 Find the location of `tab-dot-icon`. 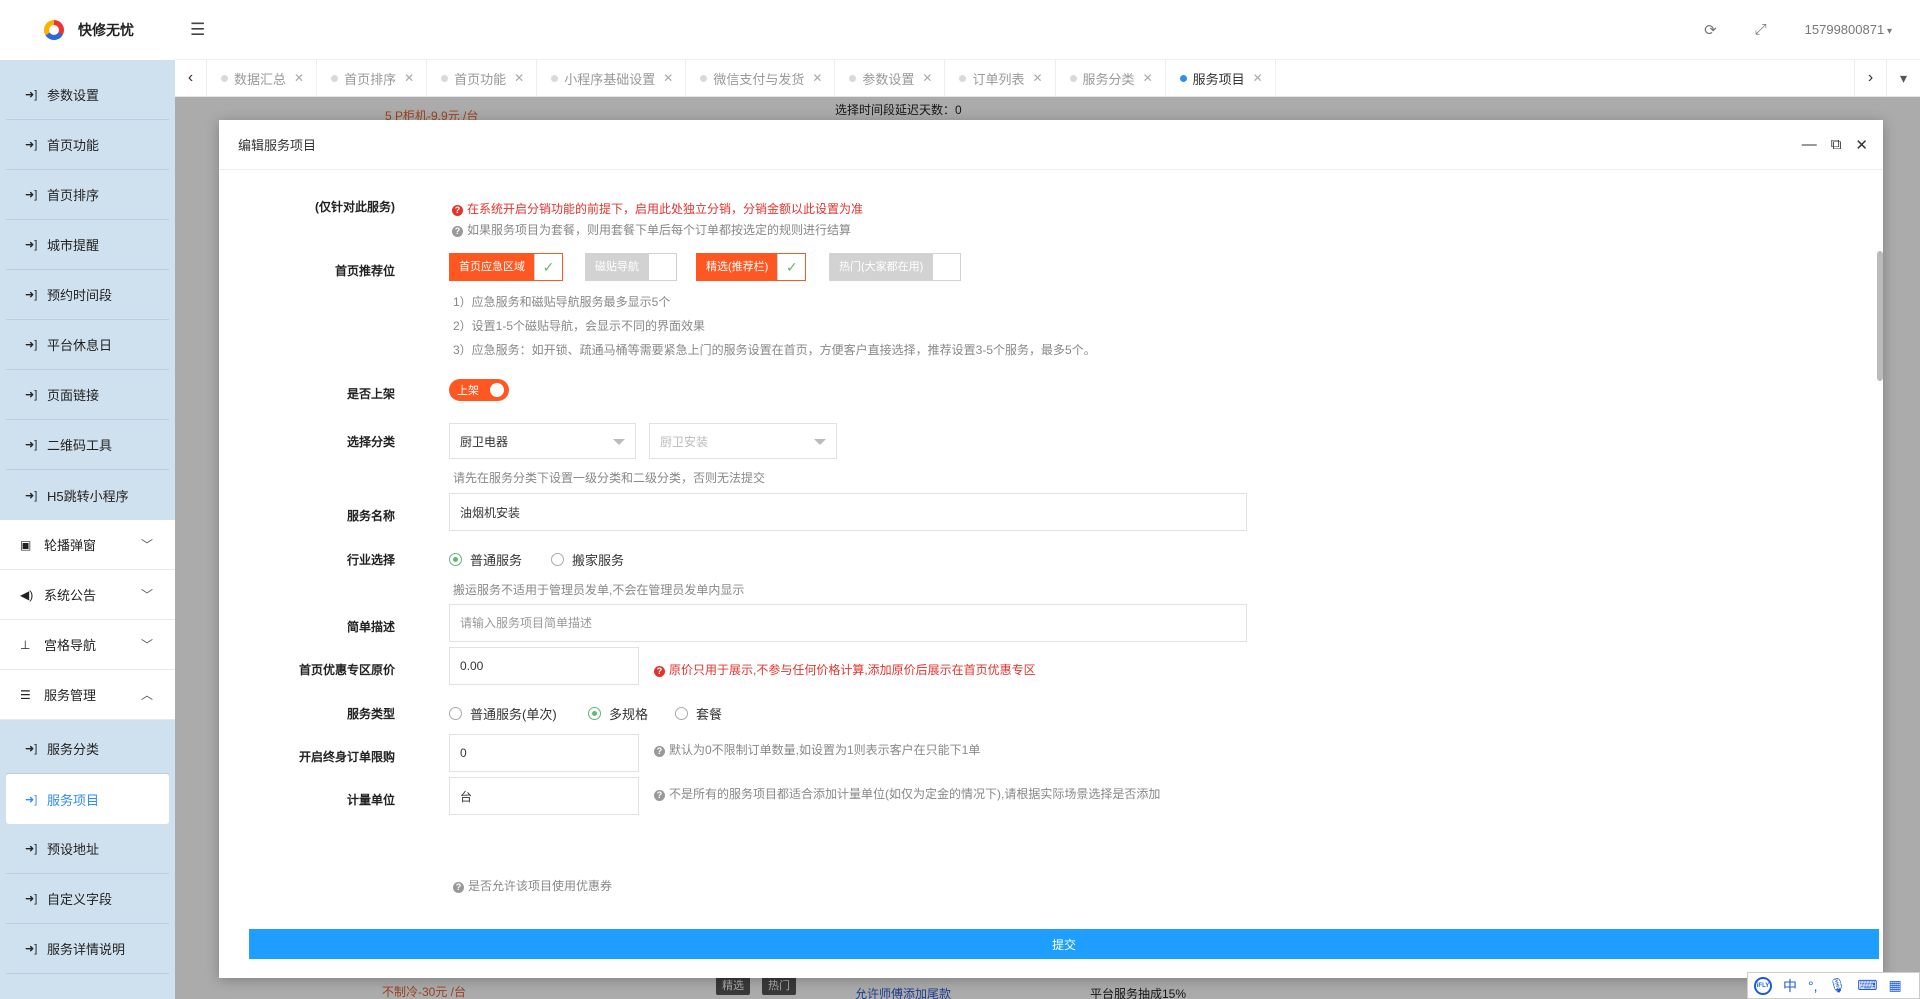

tab-dot-icon is located at coordinates (963, 78).